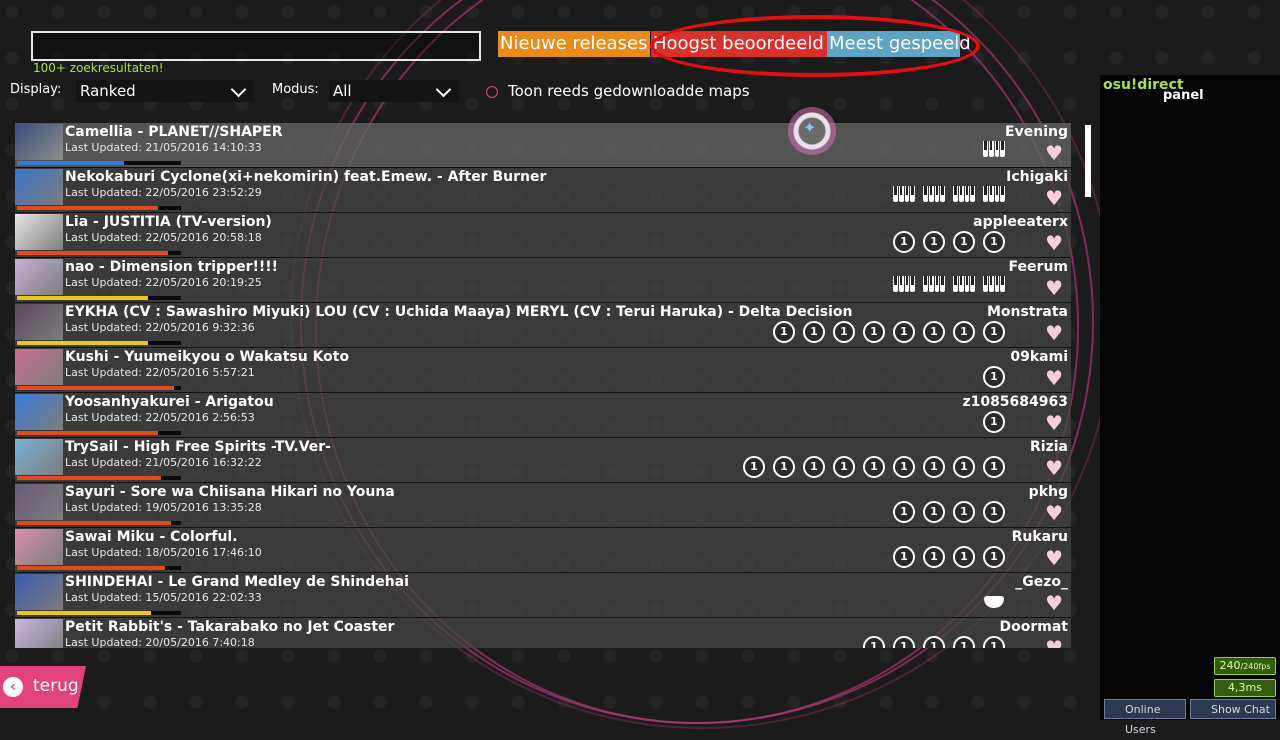  Describe the element at coordinates (1041, 582) in the screenshot. I see `beatmap-creator: _Gezo_` at that location.